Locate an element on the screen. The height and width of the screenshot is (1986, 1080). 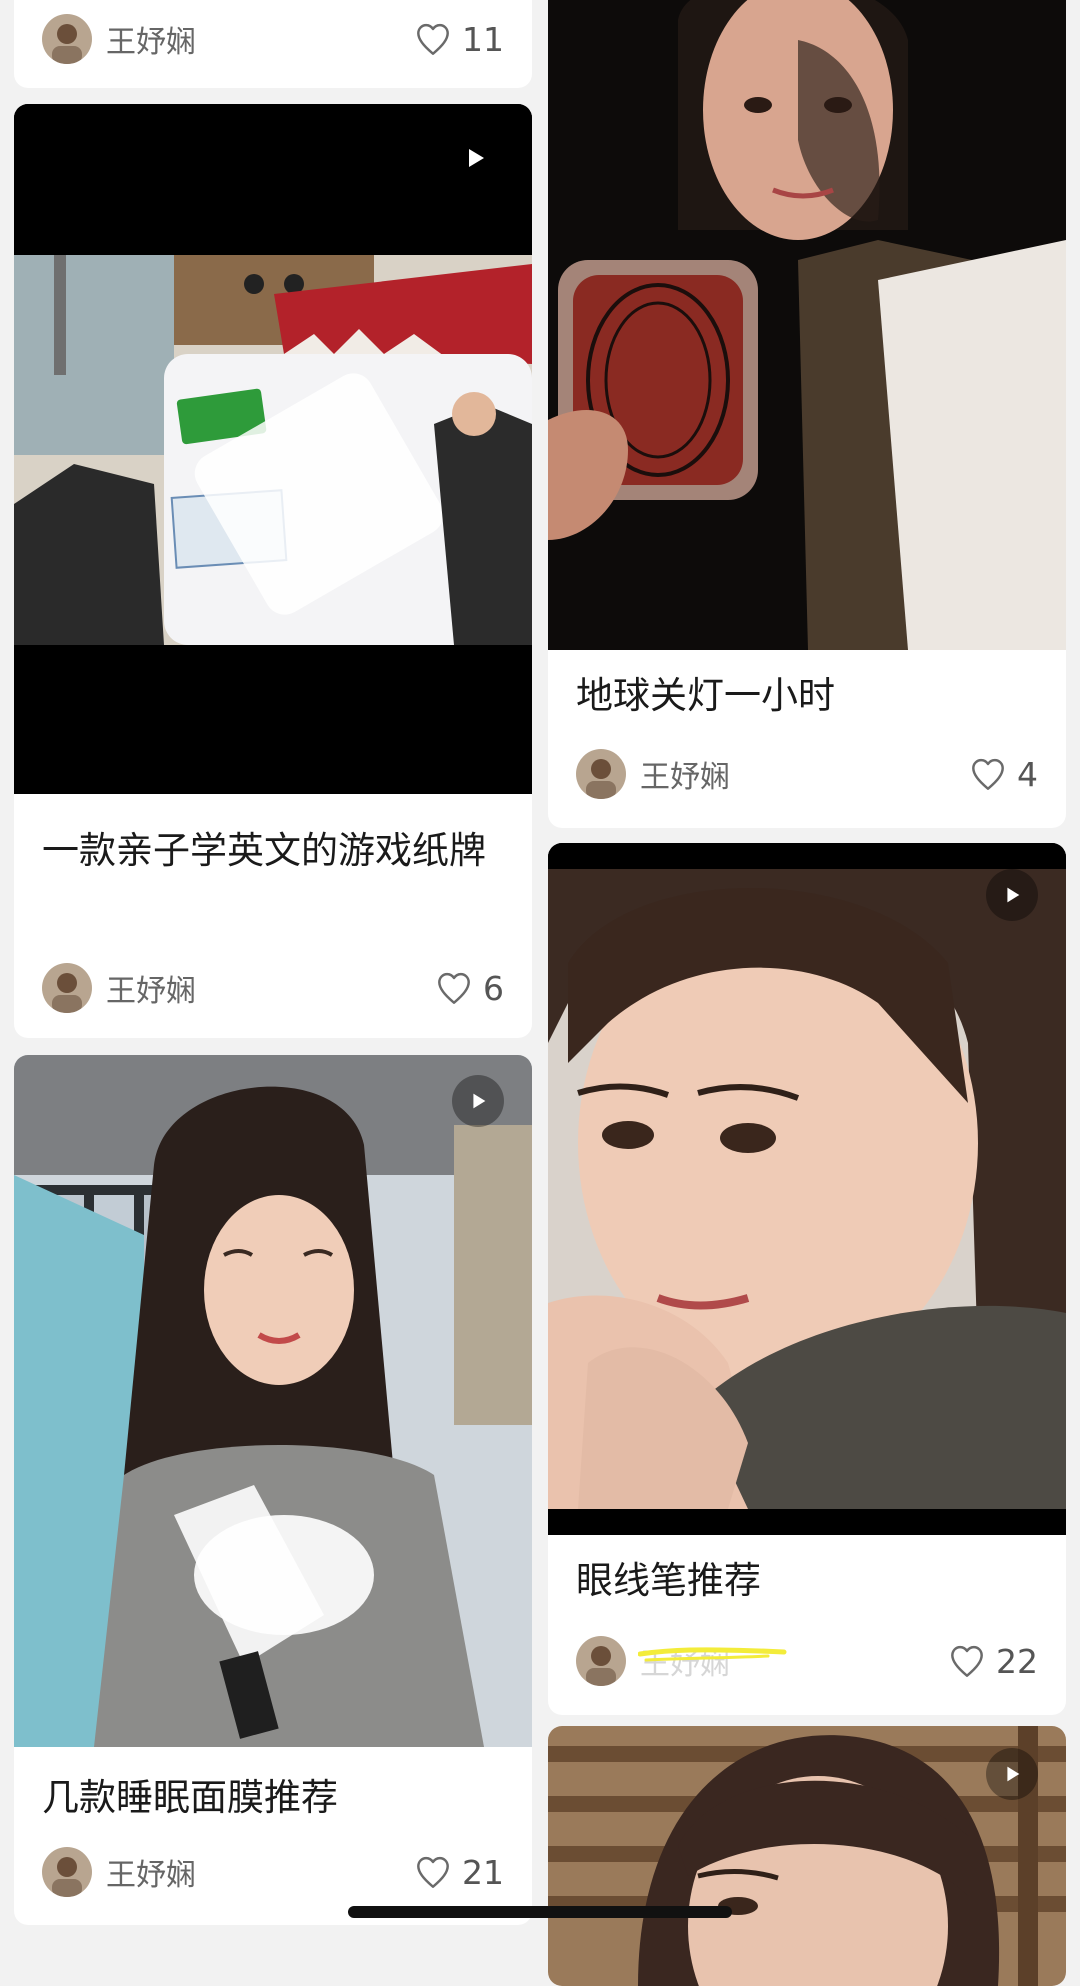
like-count: 6 is located at coordinates (493, 988).